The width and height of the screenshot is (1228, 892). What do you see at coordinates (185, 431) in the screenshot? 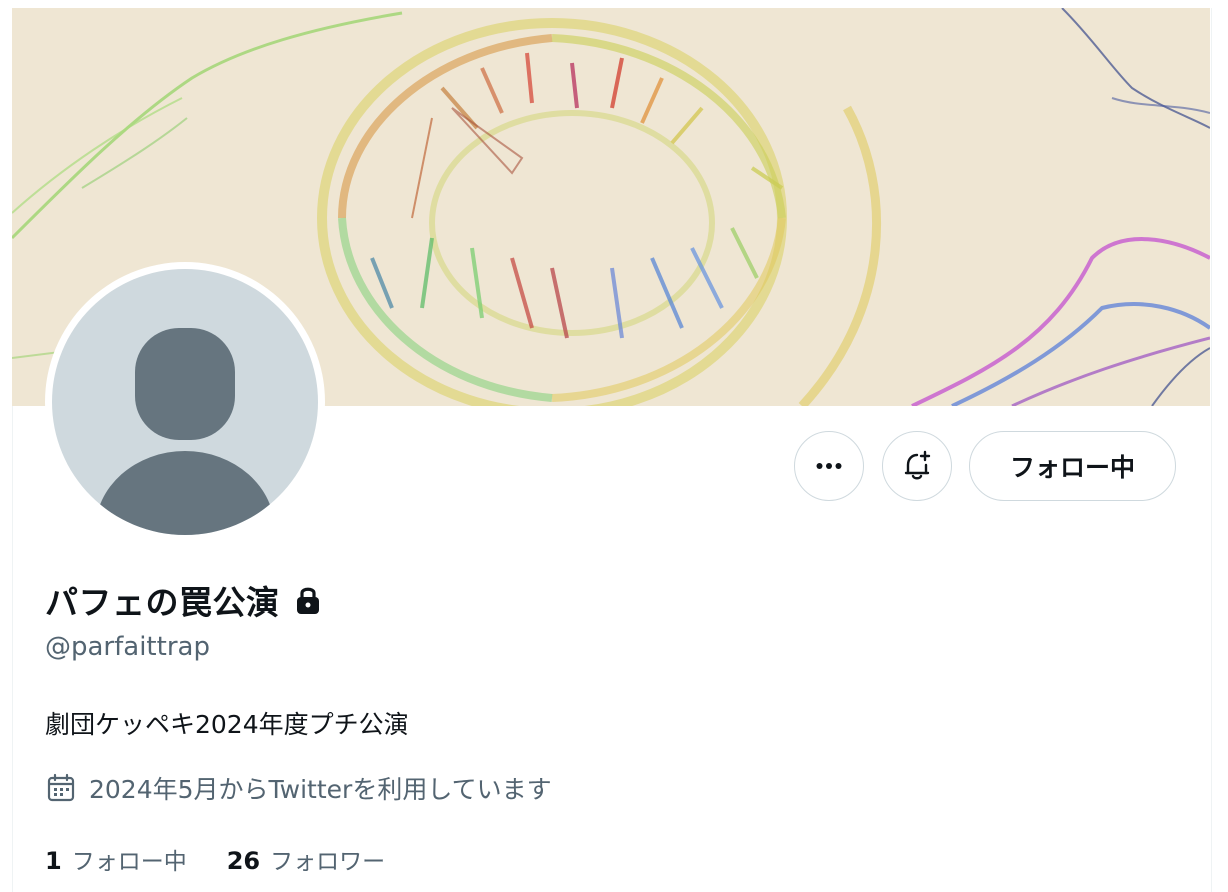
I see `default-avatar-icon` at bounding box center [185, 431].